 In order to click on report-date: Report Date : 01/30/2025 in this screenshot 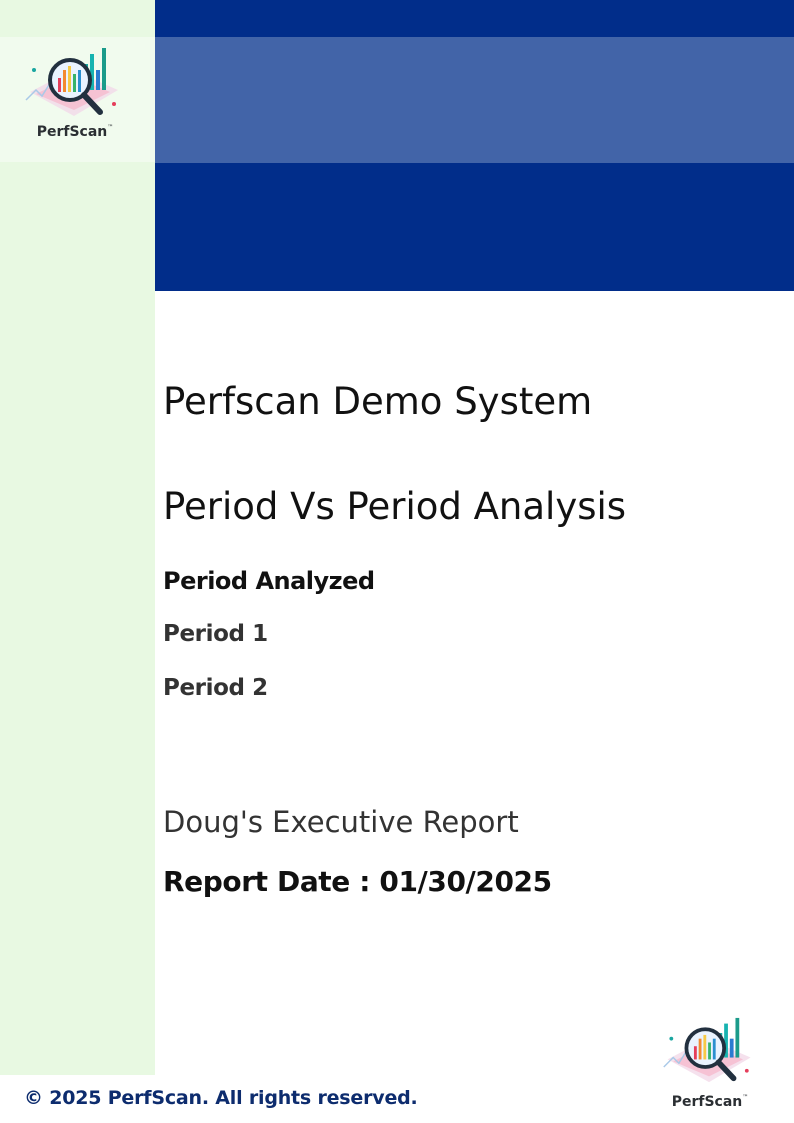, I will do `click(357, 881)`.